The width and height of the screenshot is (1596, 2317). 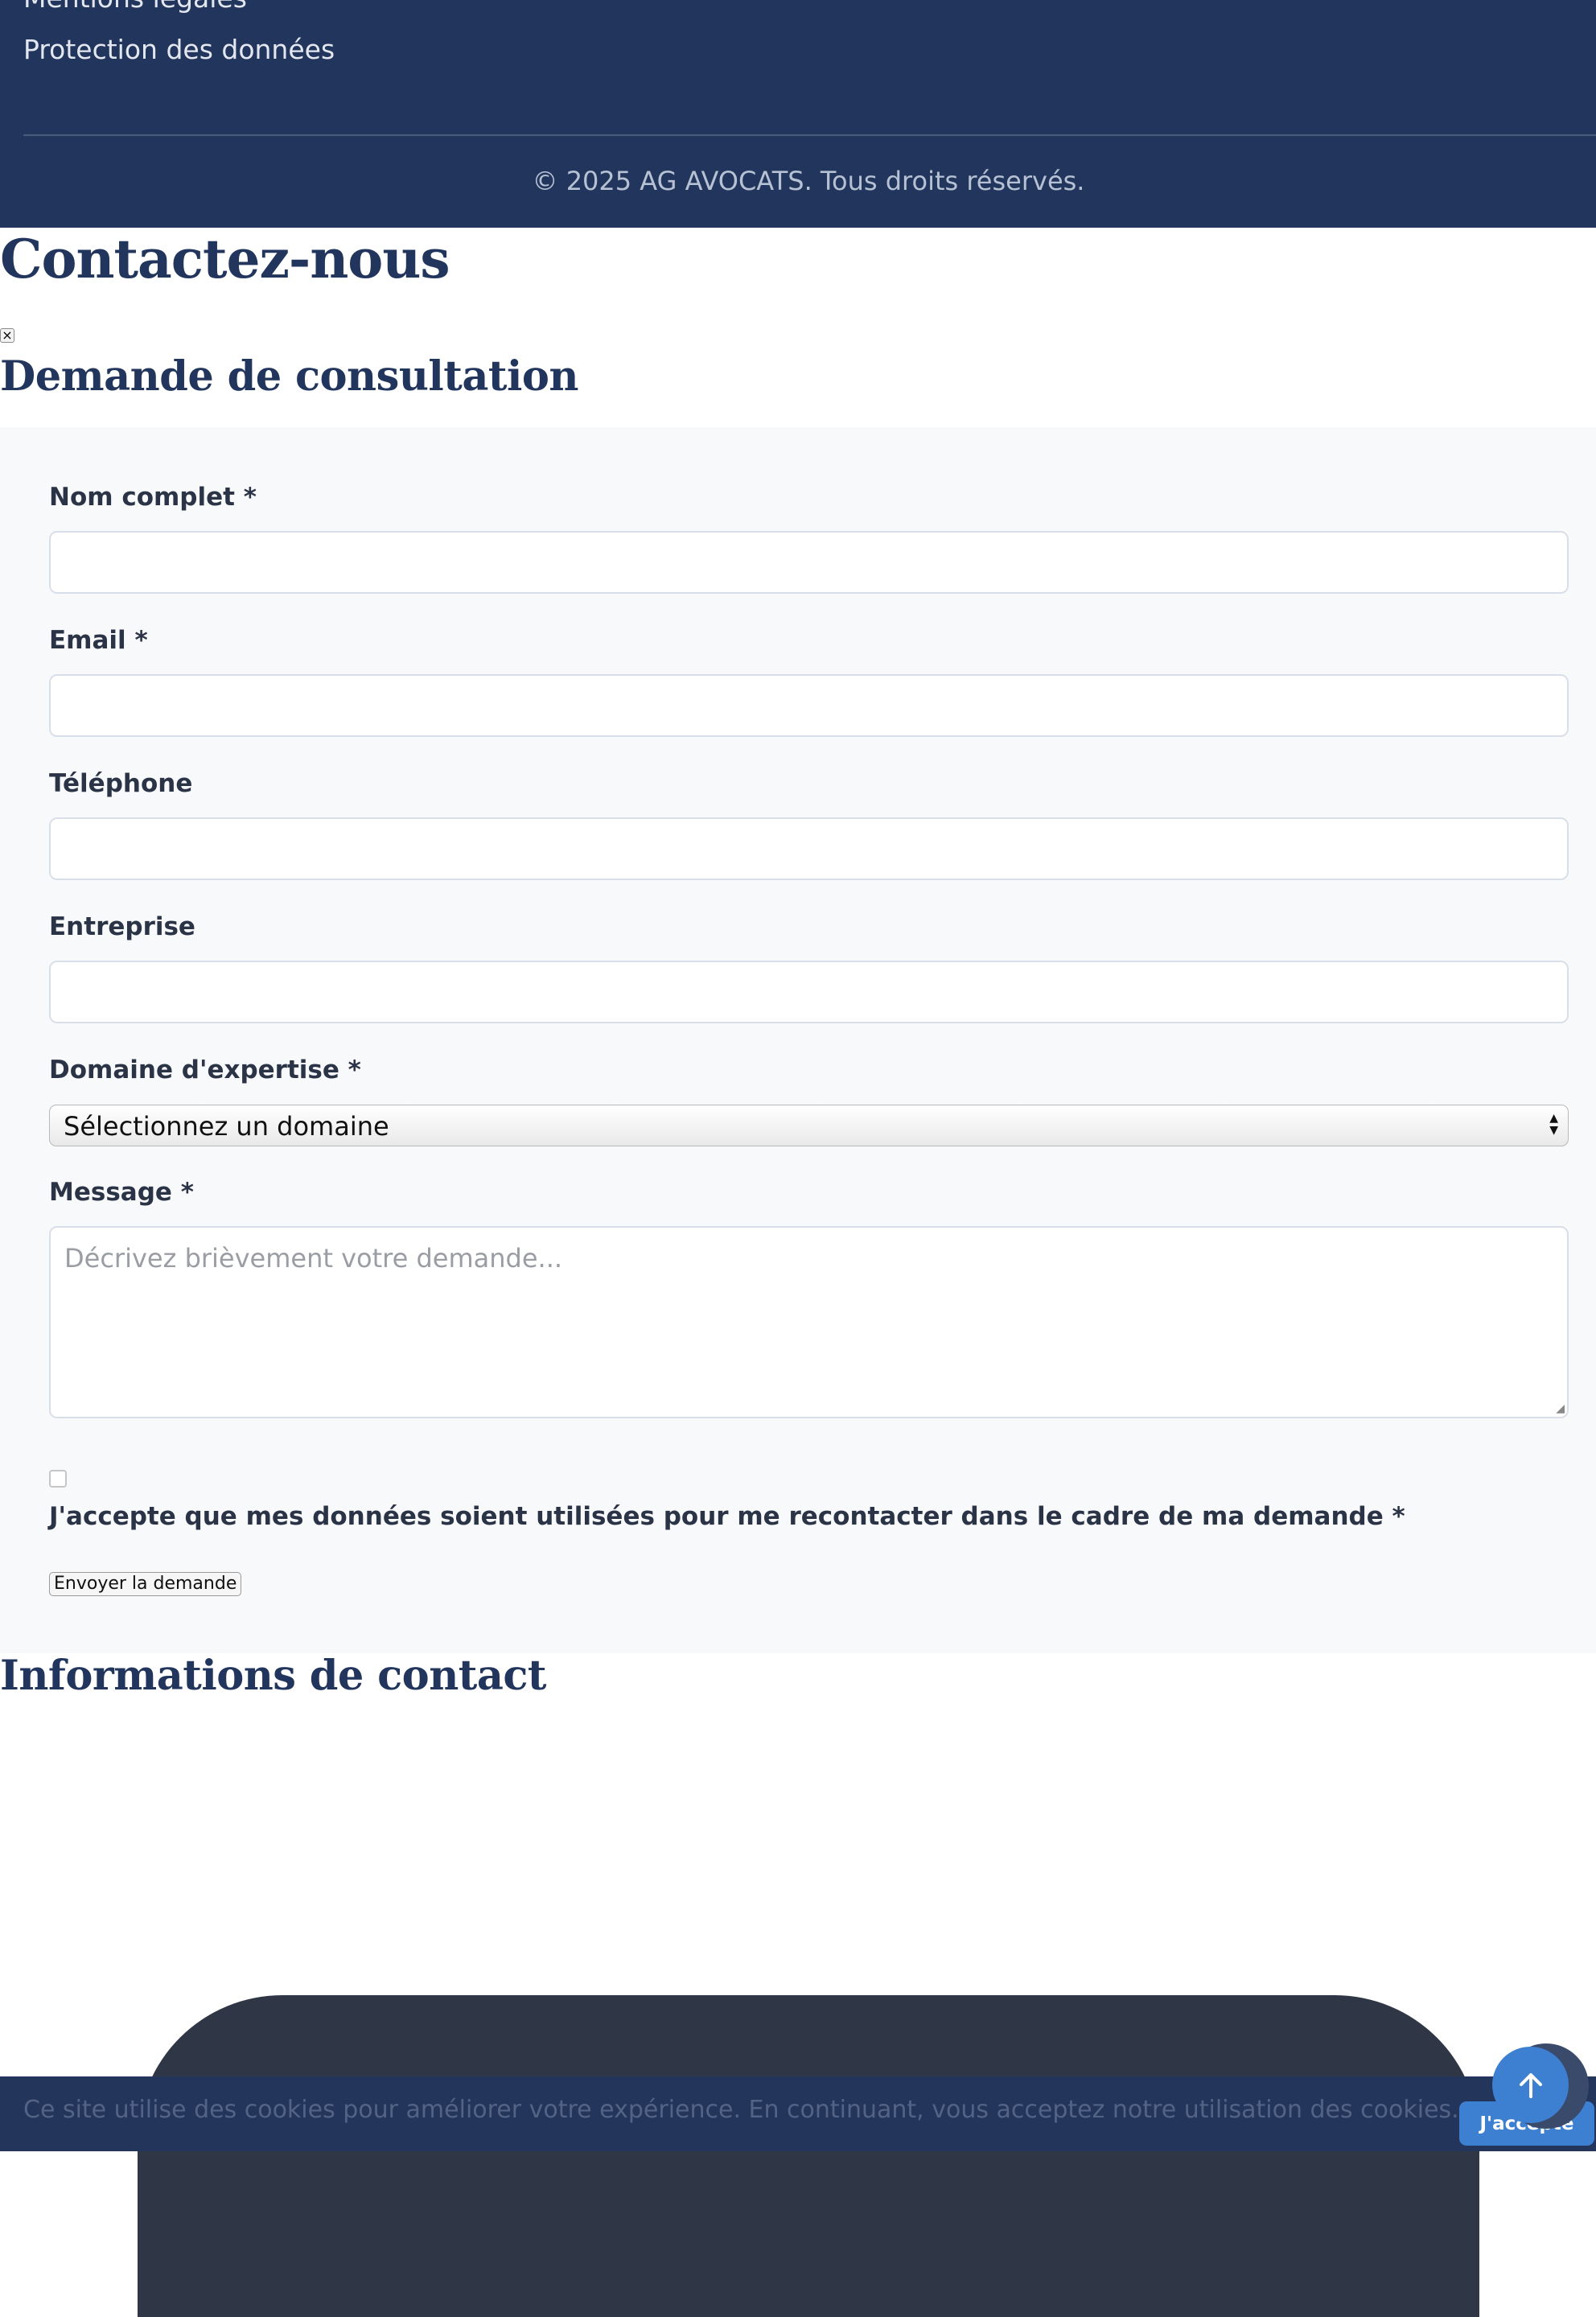 I want to click on submit-button: Envoyer la demande, so click(x=145, y=1584).